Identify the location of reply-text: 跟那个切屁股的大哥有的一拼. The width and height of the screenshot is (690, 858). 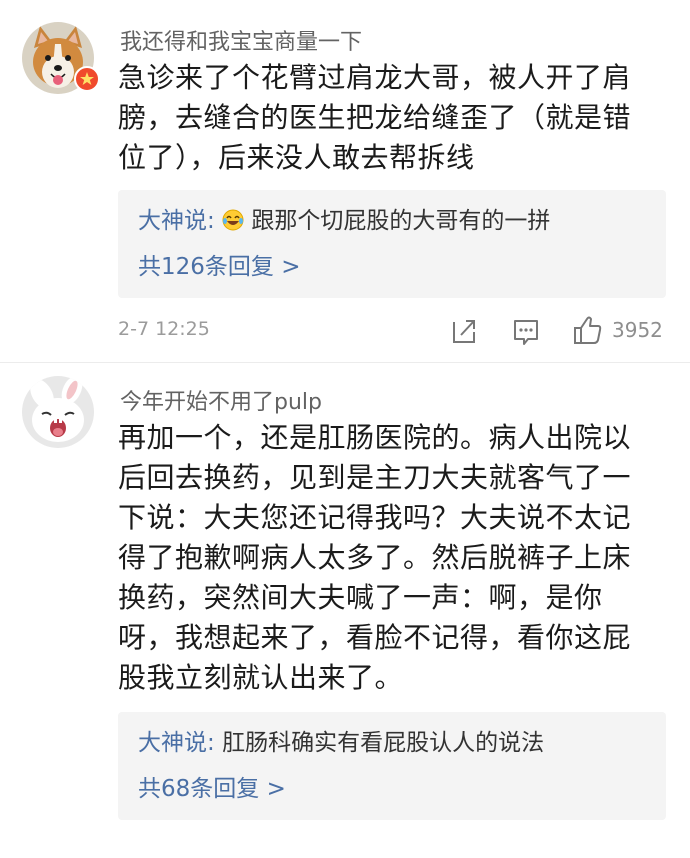
(401, 221).